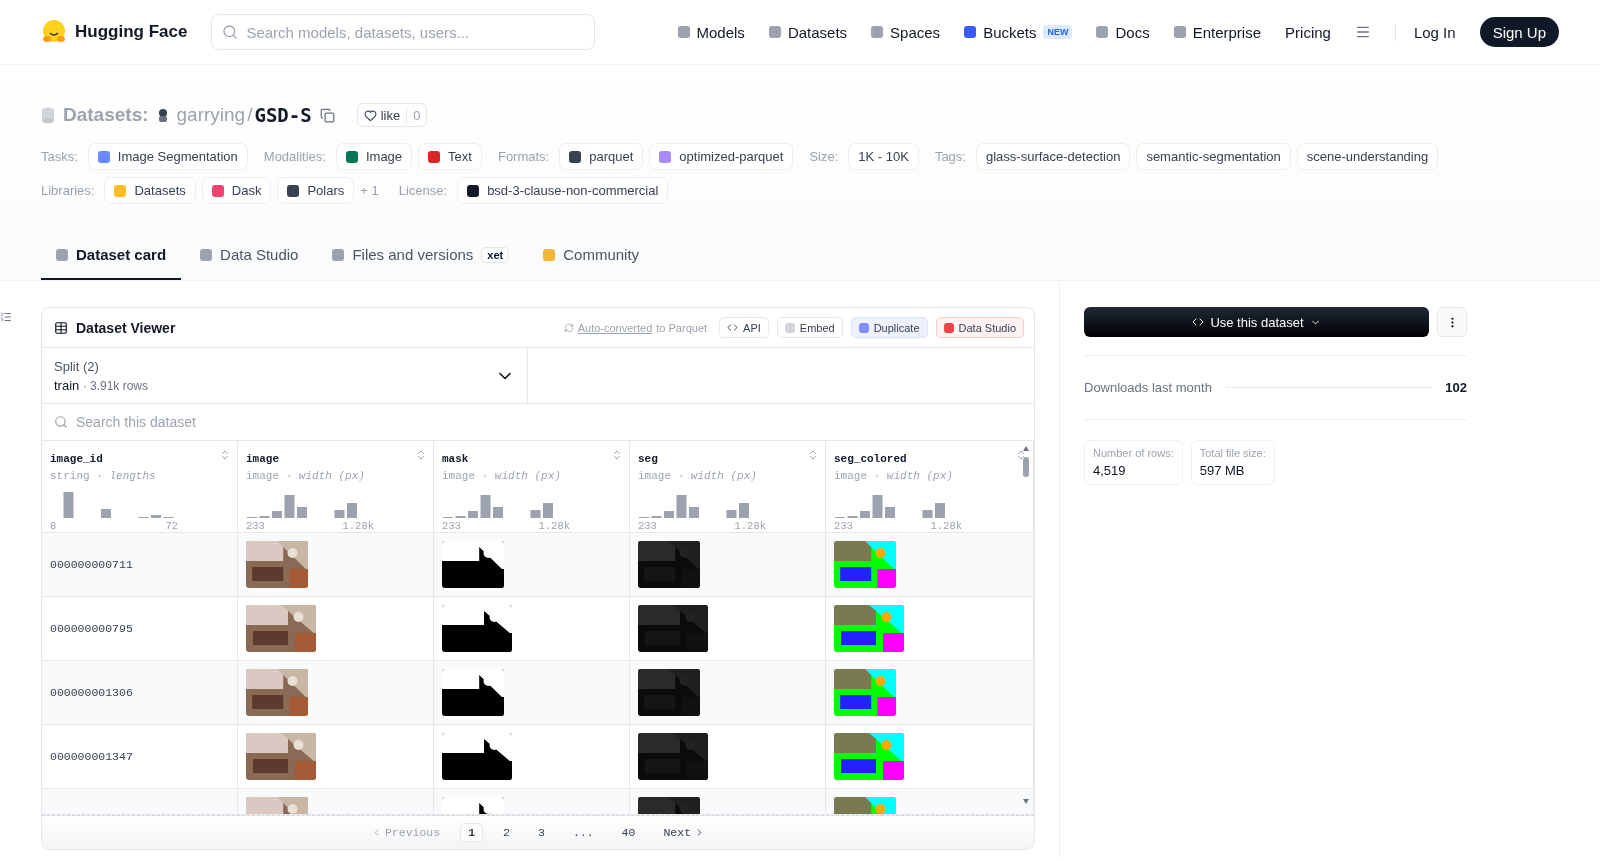  I want to click on page-link: 40, so click(628, 832).